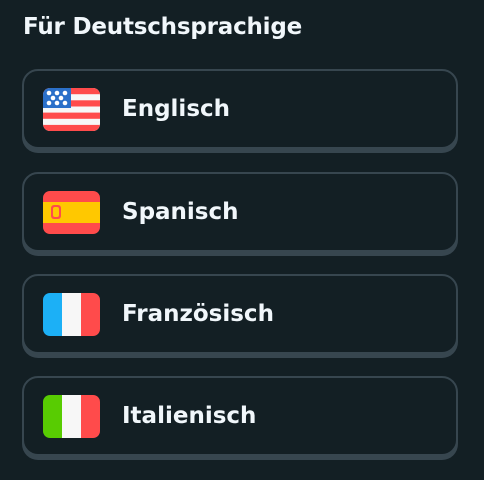 This screenshot has height=480, width=484. What do you see at coordinates (176, 109) in the screenshot?
I see `language-label-english: Englisch` at bounding box center [176, 109].